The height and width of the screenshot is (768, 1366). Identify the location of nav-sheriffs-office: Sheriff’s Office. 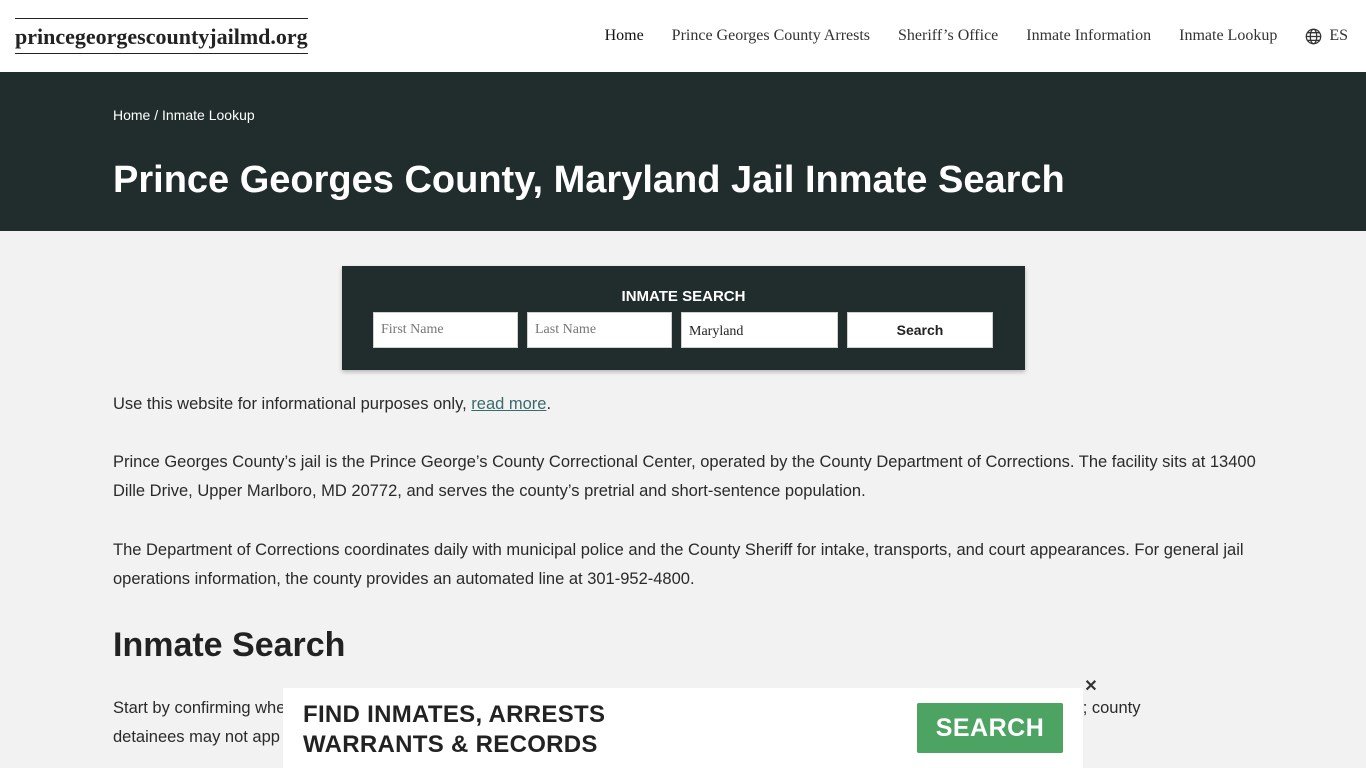
(948, 36).